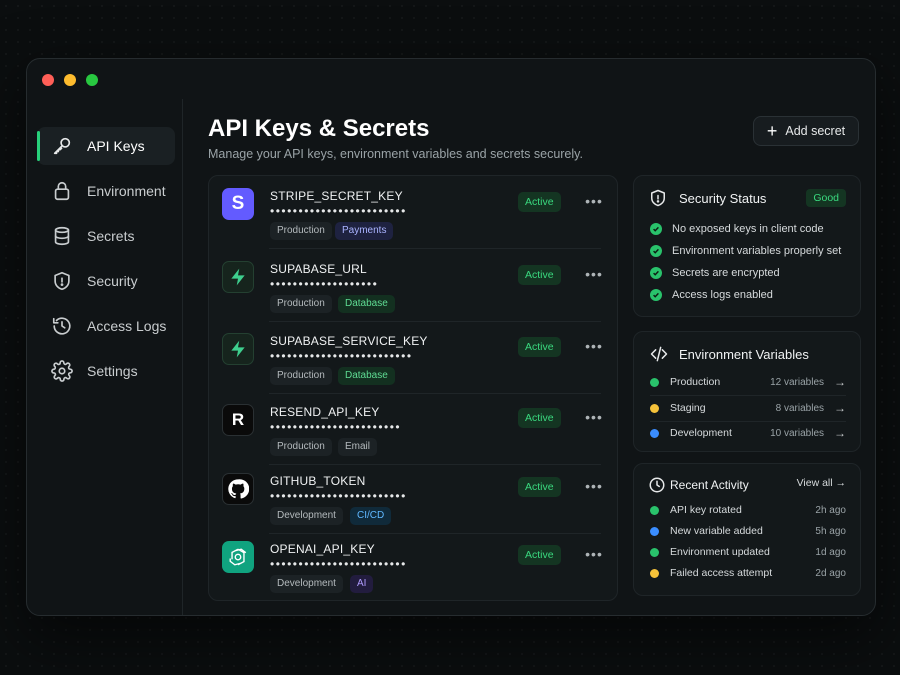 The image size is (900, 675). I want to click on check-label: Secrets are encrypted, so click(726, 273).